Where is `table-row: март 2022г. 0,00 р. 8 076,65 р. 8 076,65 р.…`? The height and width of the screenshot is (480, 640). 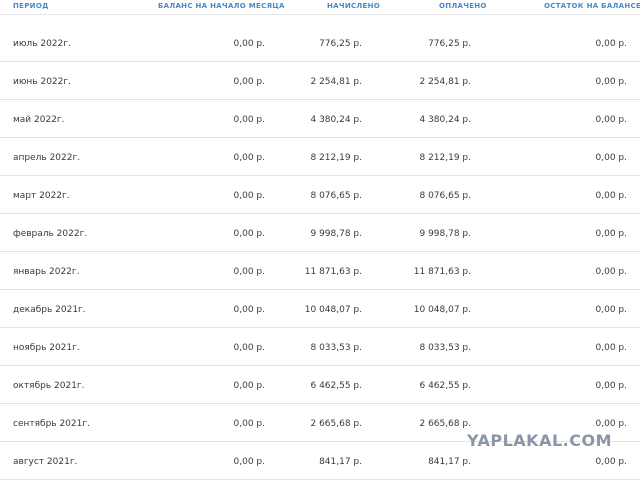
table-row: март 2022г. 0,00 р. 8 076,65 р. 8 076,65 р.… is located at coordinates (320, 195).